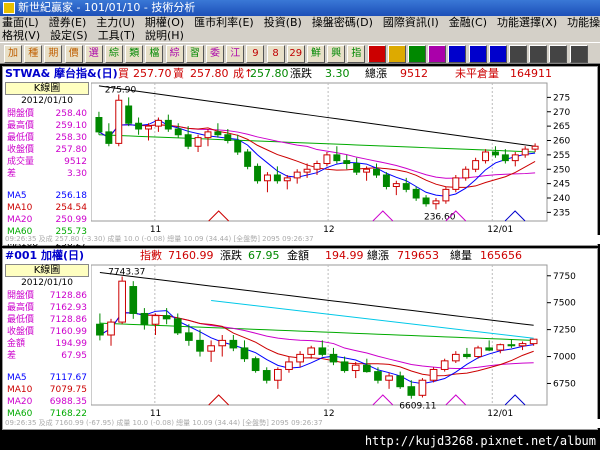 The height and width of the screenshot is (450, 600). What do you see at coordinates (20, 22) in the screenshot?
I see `menu-item: 畫面(L)` at bounding box center [20, 22].